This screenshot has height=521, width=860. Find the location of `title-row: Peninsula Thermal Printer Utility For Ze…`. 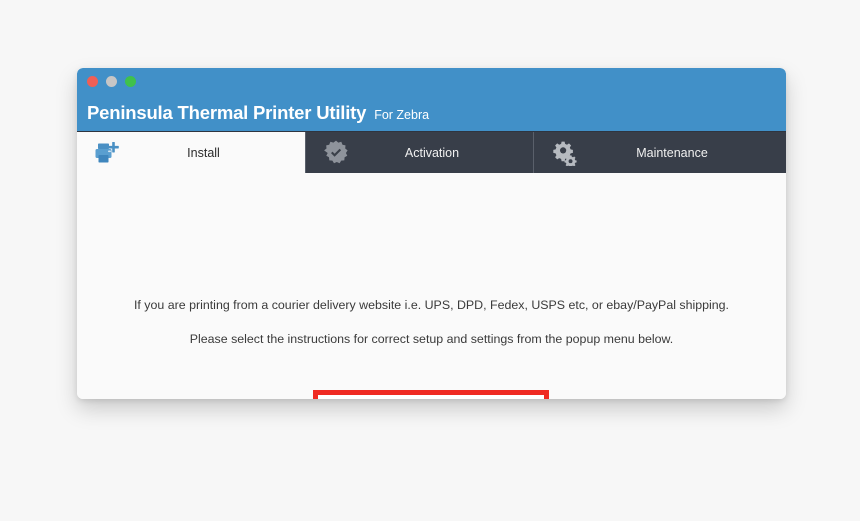

title-row: Peninsula Thermal Printer Utility For Ze… is located at coordinates (258, 112).